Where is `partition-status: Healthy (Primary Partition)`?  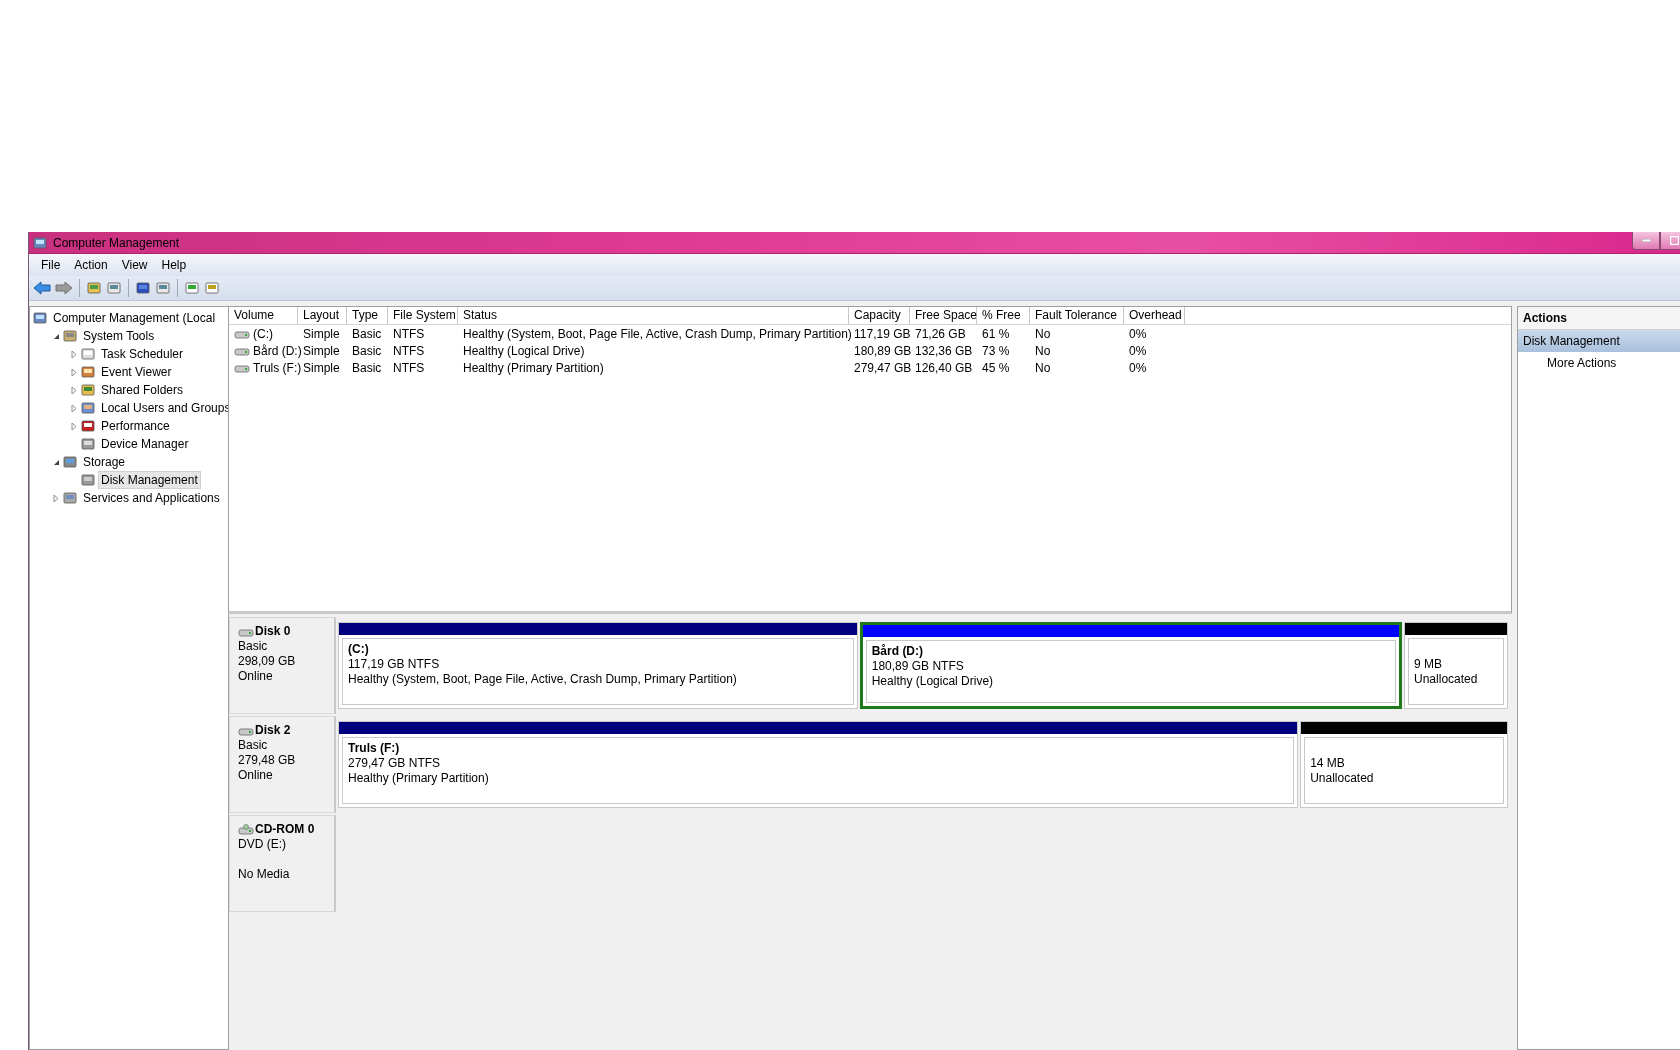 partition-status: Healthy (Primary Partition) is located at coordinates (419, 778).